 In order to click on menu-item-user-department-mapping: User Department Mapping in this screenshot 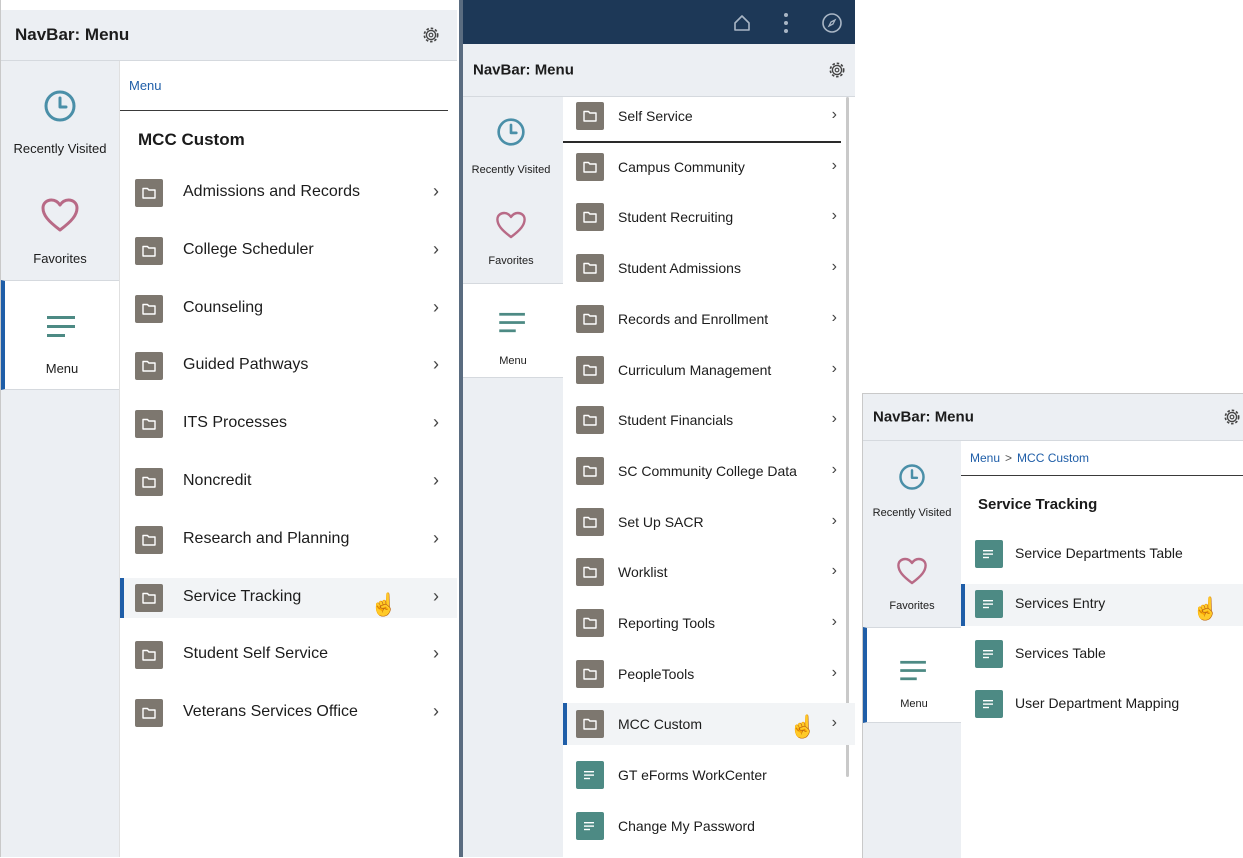, I will do `click(1102, 705)`.